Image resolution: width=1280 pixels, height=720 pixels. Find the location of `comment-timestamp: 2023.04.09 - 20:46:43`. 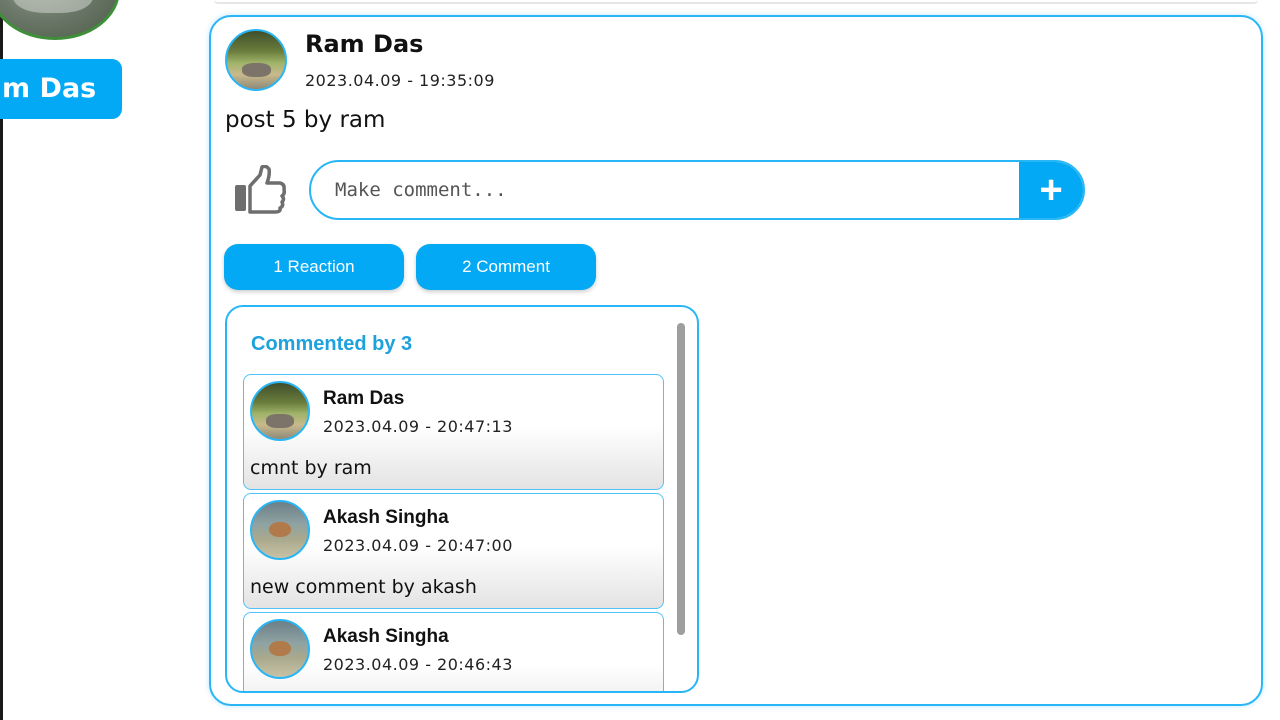

comment-timestamp: 2023.04.09 - 20:46:43 is located at coordinates (418, 664).